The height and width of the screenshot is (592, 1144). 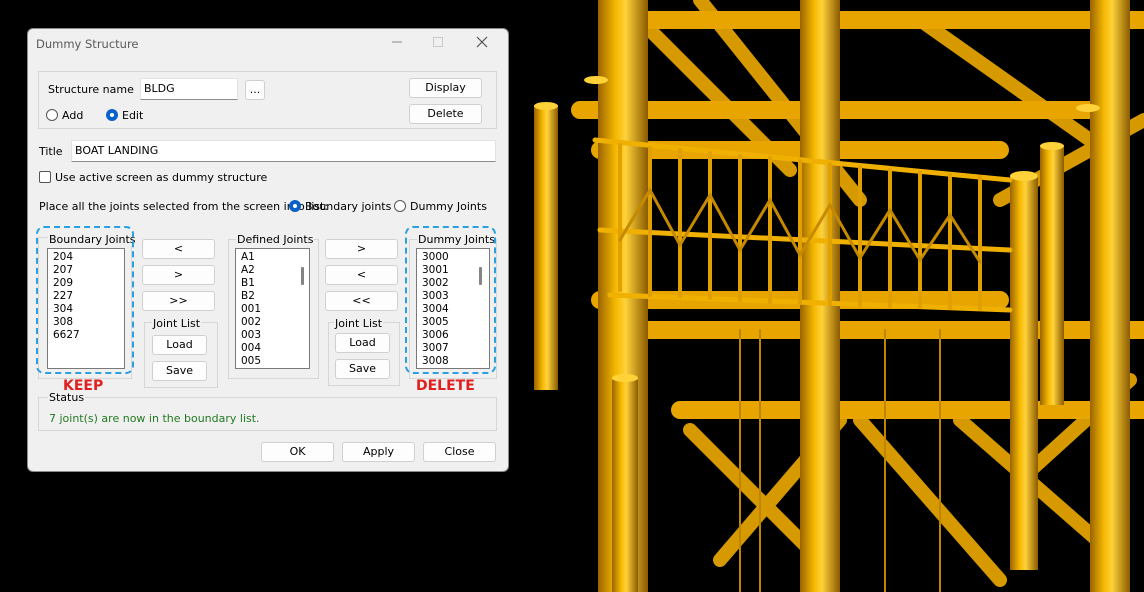 What do you see at coordinates (272, 322) in the screenshot?
I see `list-item: 002` at bounding box center [272, 322].